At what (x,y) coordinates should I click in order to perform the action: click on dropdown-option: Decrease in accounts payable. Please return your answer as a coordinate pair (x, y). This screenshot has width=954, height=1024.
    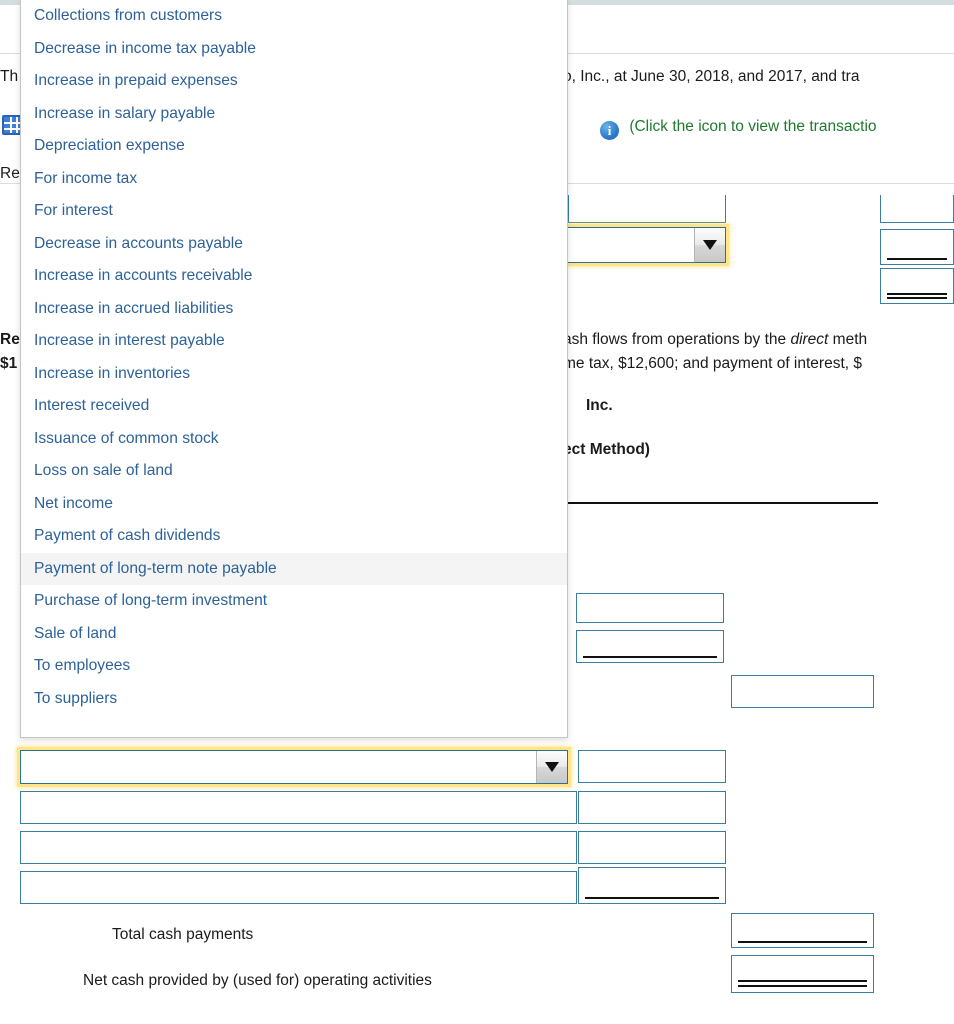
    Looking at the image, I should click on (294, 244).